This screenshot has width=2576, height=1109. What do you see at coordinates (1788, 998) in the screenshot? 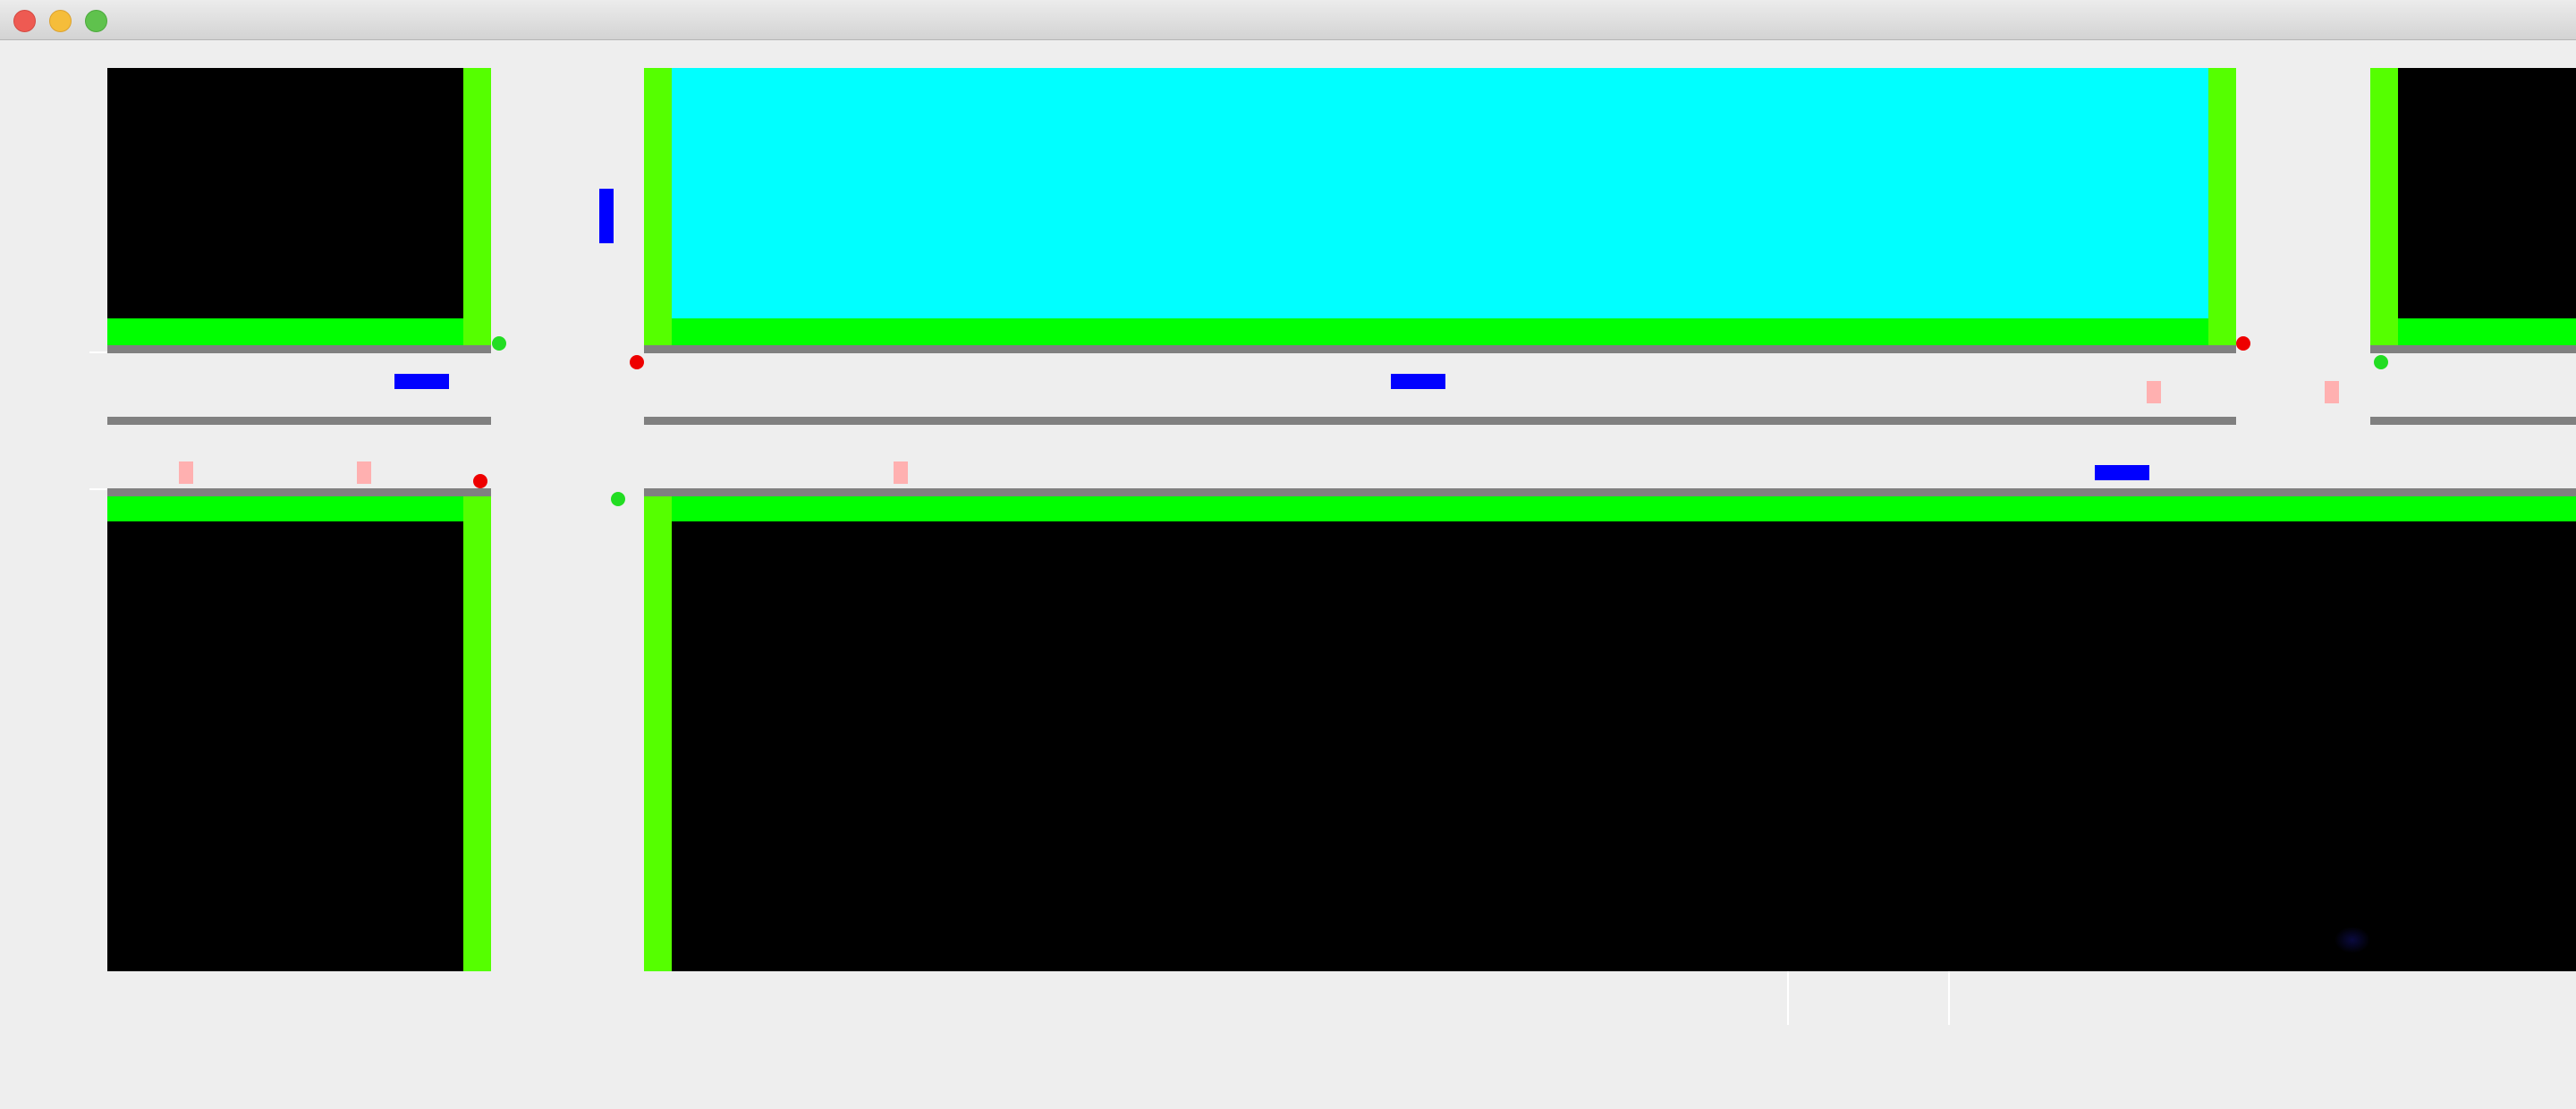
I see `gate-line-left` at bounding box center [1788, 998].